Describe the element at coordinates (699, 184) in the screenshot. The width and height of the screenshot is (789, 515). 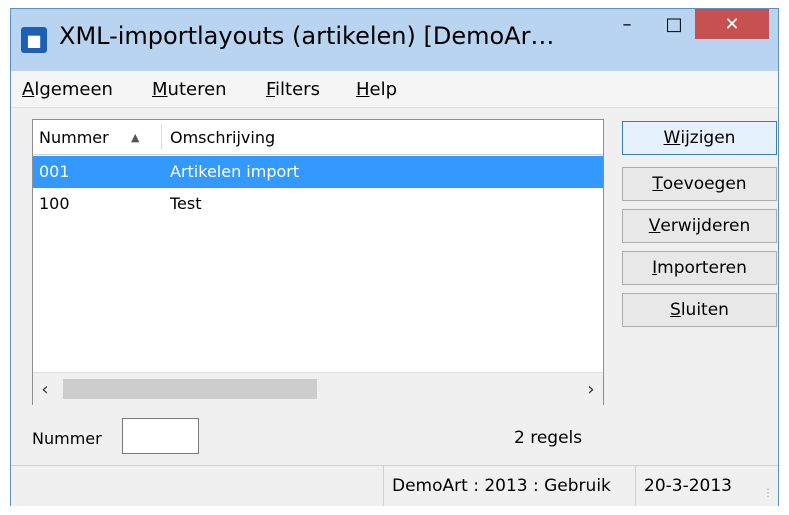
I see `toevoegen-button: Toevoegen` at that location.